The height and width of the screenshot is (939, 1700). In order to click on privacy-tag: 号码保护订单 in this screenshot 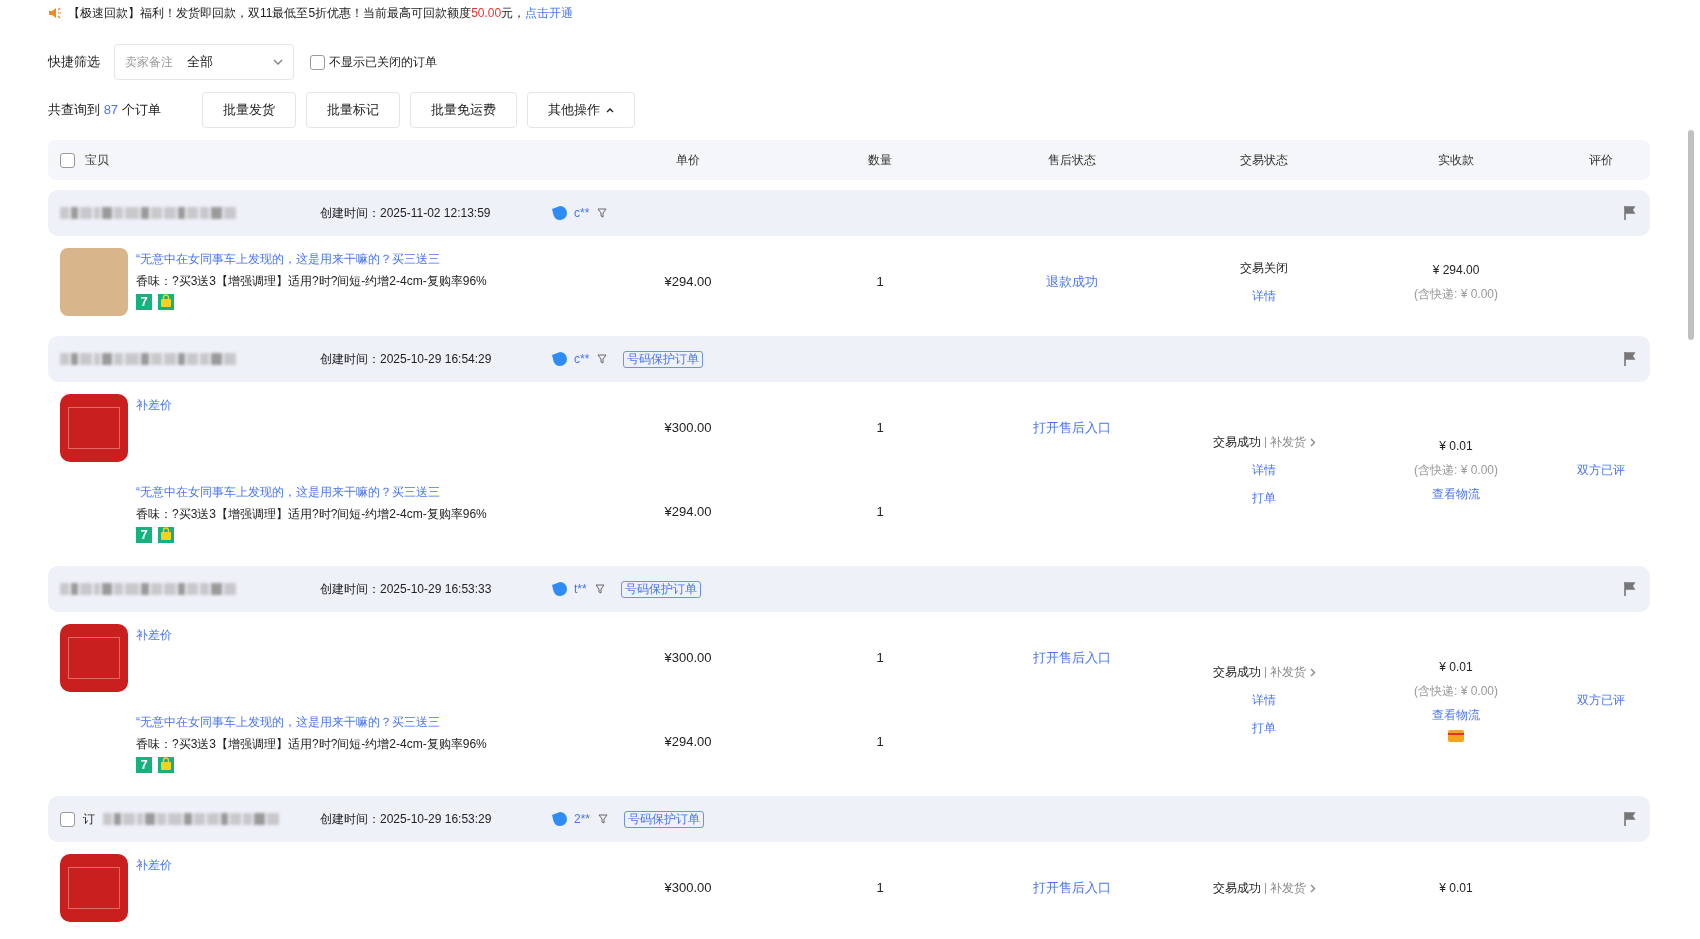, I will do `click(663, 359)`.